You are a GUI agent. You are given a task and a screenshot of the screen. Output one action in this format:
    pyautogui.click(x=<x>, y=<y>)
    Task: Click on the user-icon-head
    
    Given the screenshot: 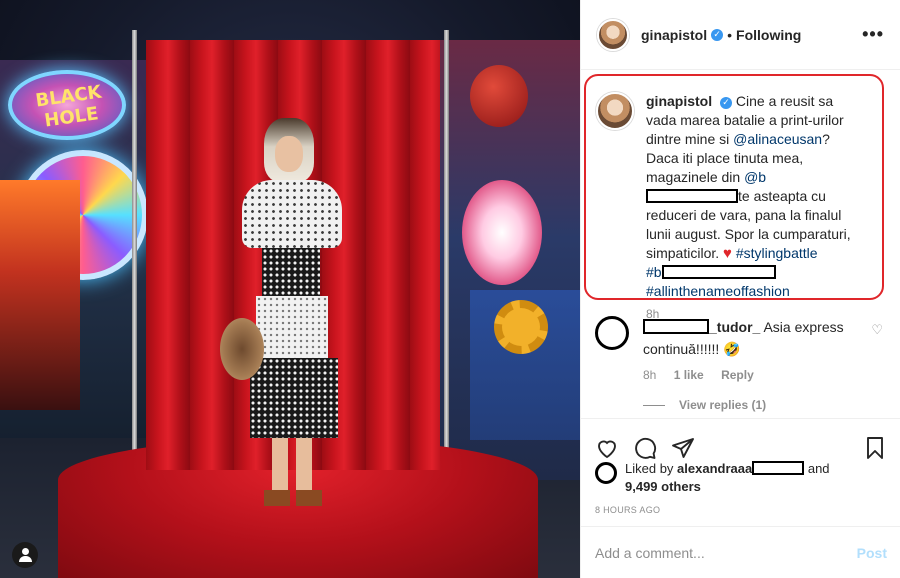 What is the action you would take?
    pyautogui.click(x=25, y=551)
    